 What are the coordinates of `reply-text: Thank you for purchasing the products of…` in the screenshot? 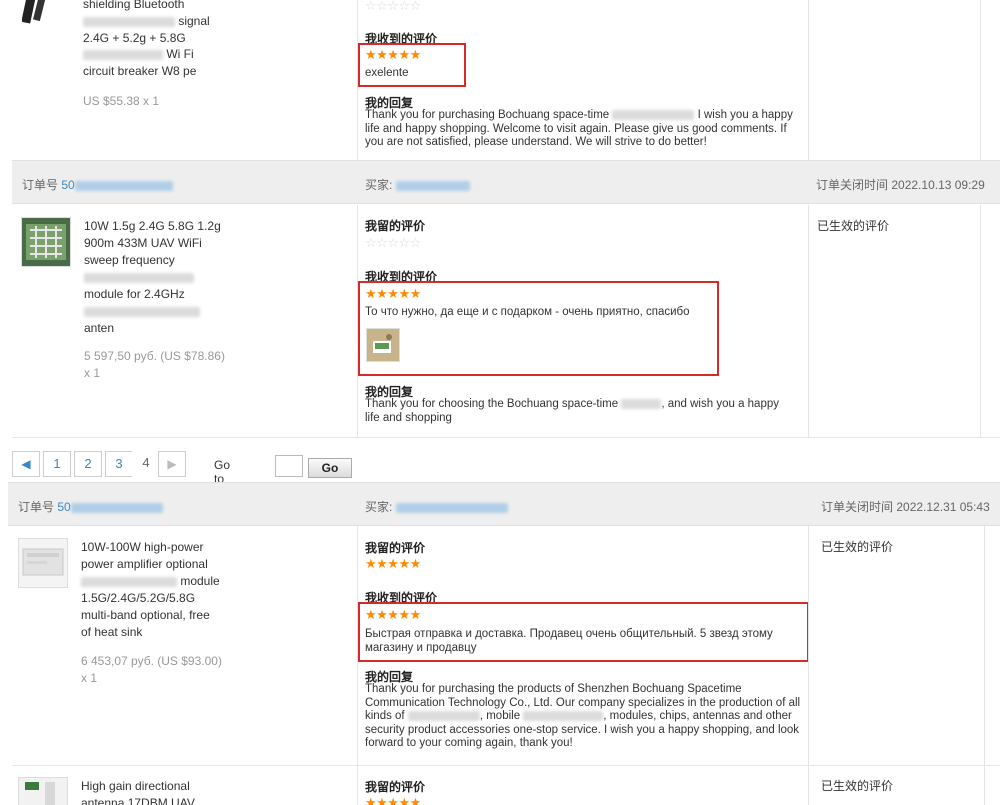 It's located at (583, 716).